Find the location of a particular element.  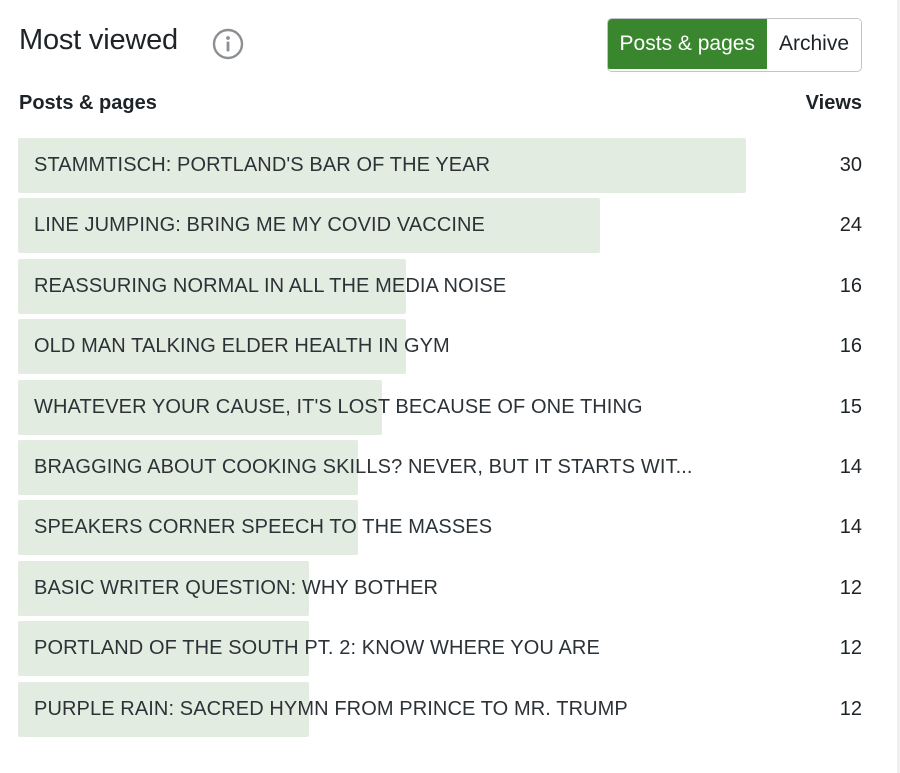

post-title-link: BASIC WRITER QUESTION: WHY BOTHER is located at coordinates (236, 588).